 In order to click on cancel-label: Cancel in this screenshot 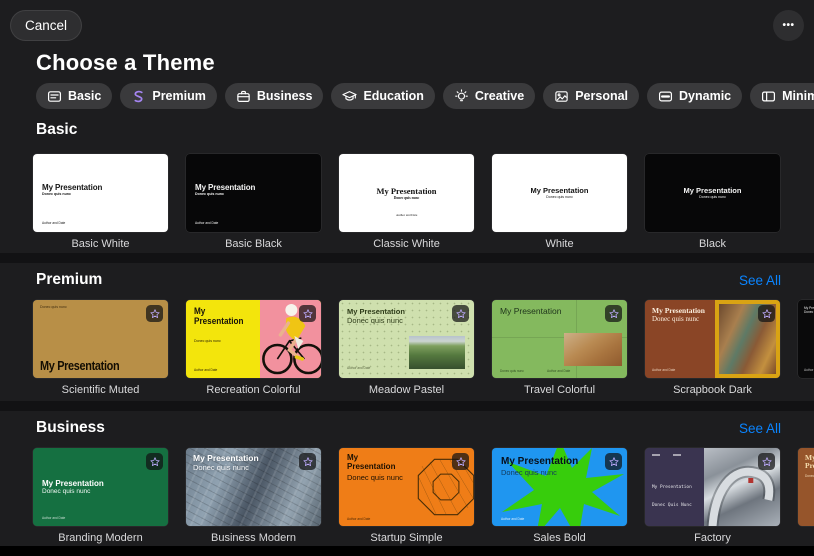, I will do `click(46, 25)`.